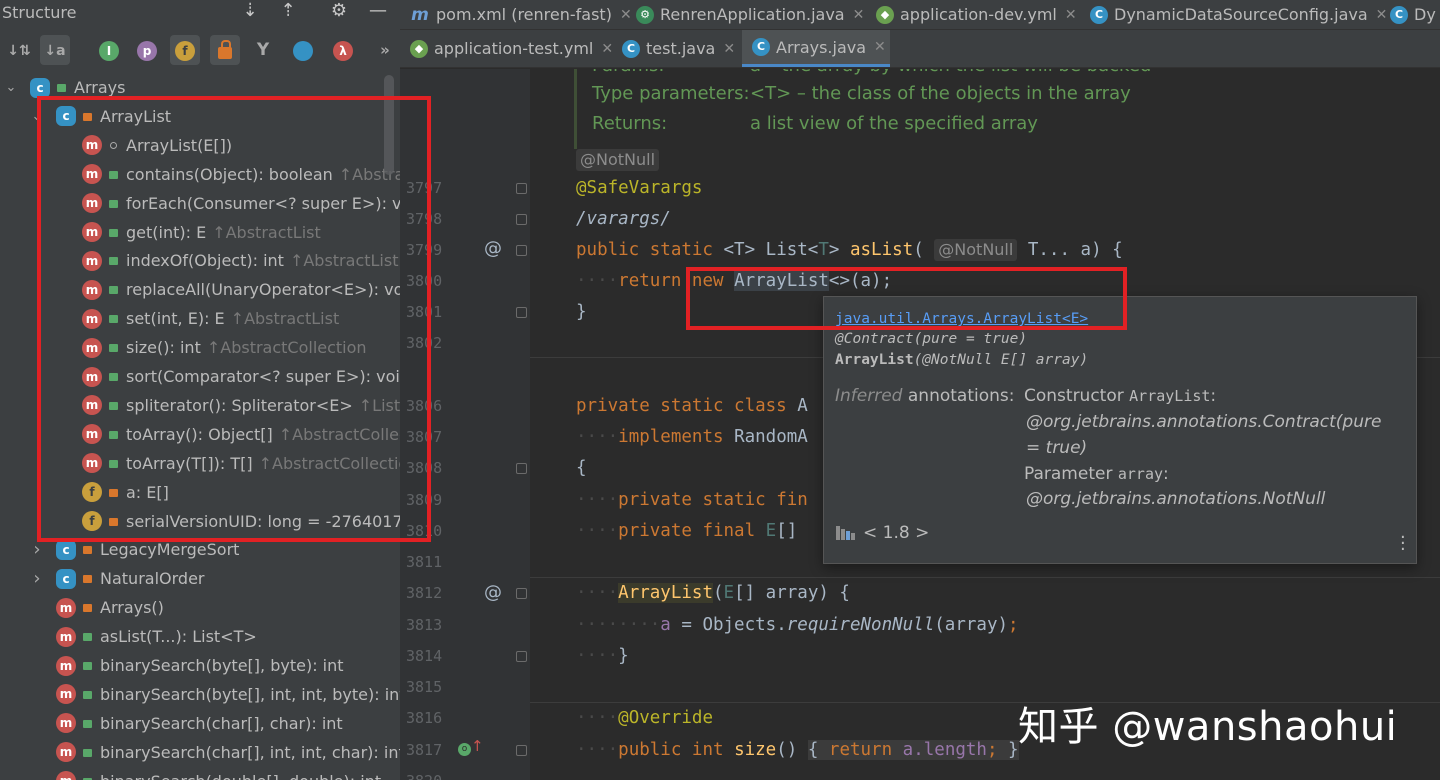 The height and width of the screenshot is (780, 1440). Describe the element at coordinates (1408, 14) in the screenshot. I see `editor-tab: C Dy` at that location.